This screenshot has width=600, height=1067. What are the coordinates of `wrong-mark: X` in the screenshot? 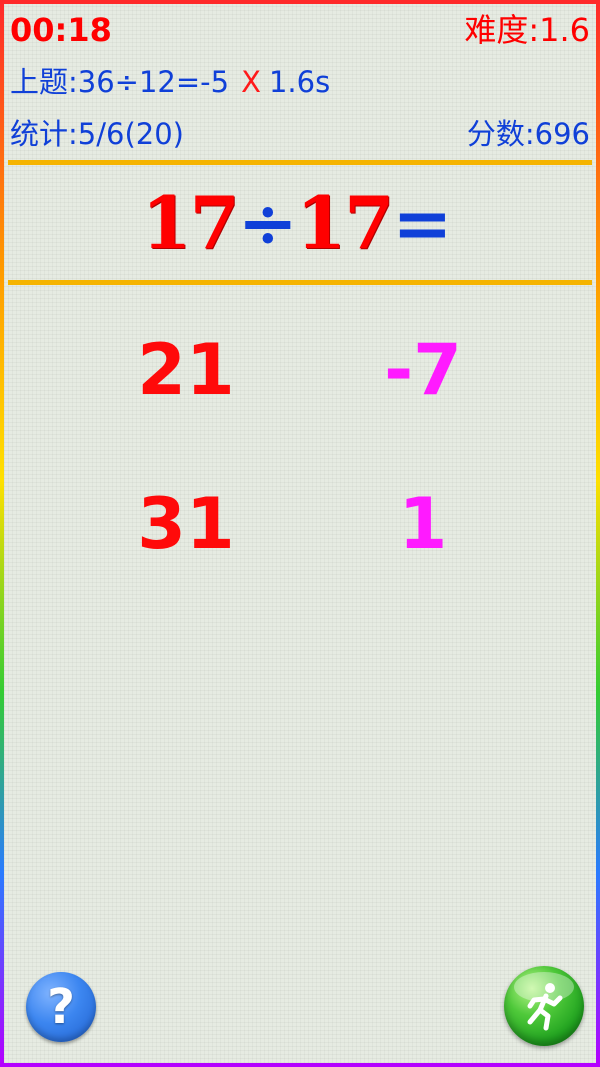 It's located at (251, 82).